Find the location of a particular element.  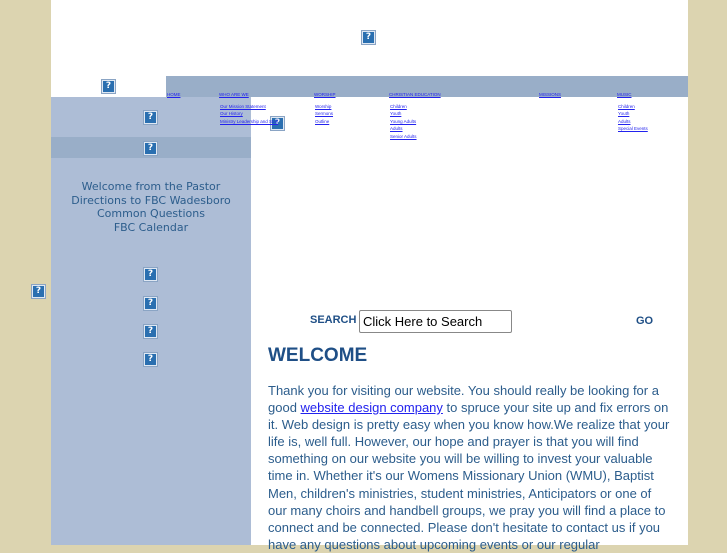

nav-home: HOME is located at coordinates (174, 92).